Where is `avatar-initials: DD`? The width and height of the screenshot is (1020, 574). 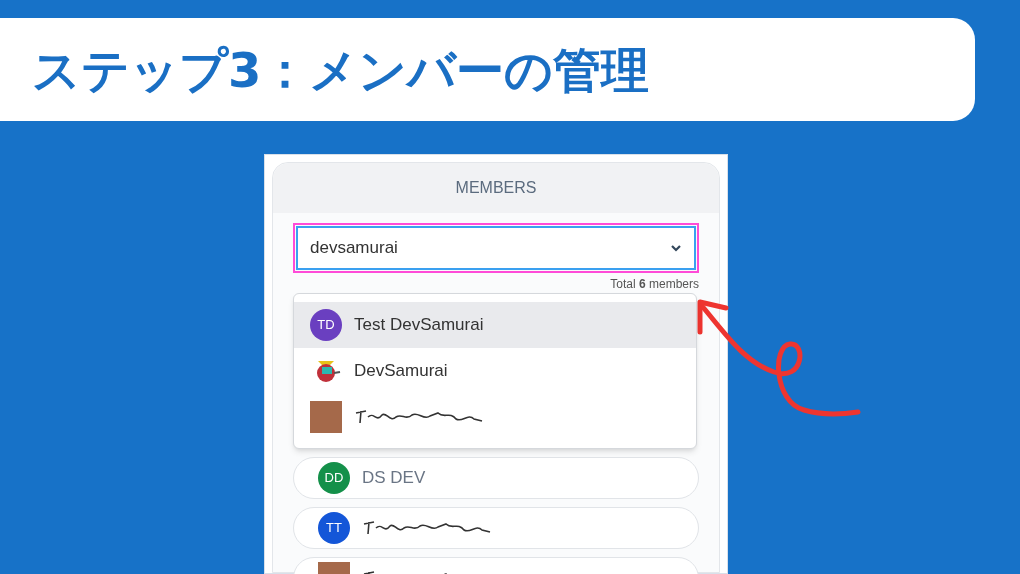
avatar-initials: DD is located at coordinates (334, 478).